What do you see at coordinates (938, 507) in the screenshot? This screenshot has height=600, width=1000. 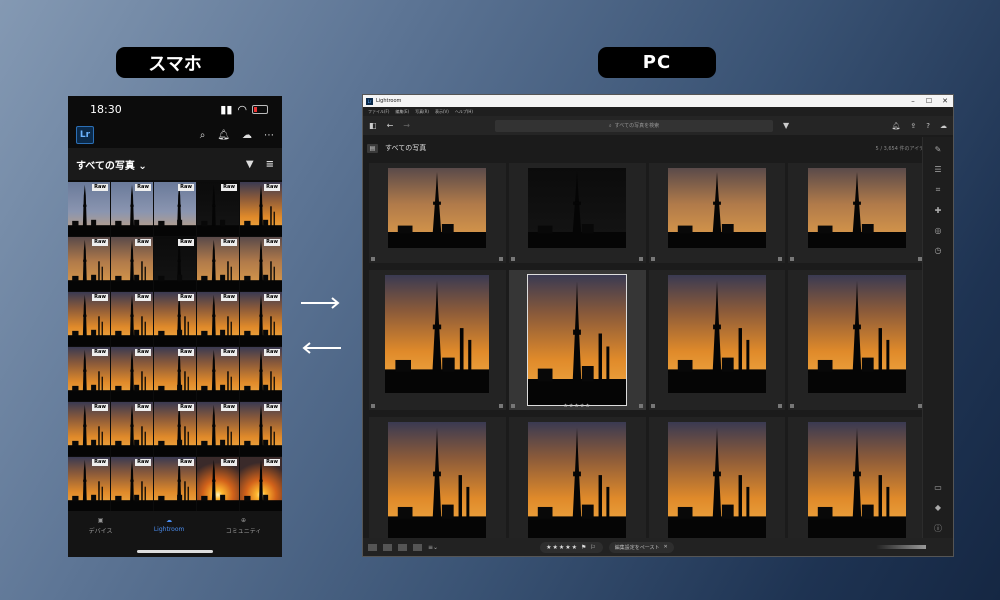 I see `tag-icon: ◆` at bounding box center [938, 507].